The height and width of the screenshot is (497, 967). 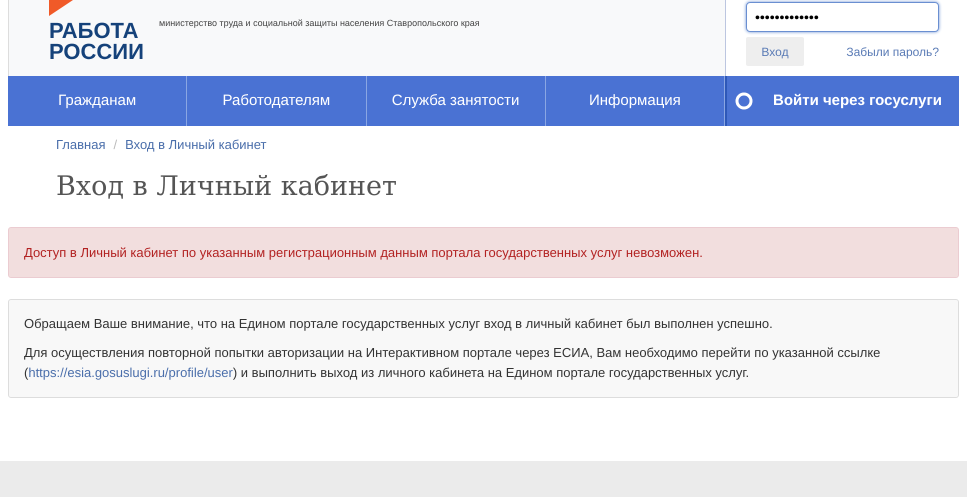 What do you see at coordinates (635, 101) in the screenshot?
I see `nav-link: Информация` at bounding box center [635, 101].